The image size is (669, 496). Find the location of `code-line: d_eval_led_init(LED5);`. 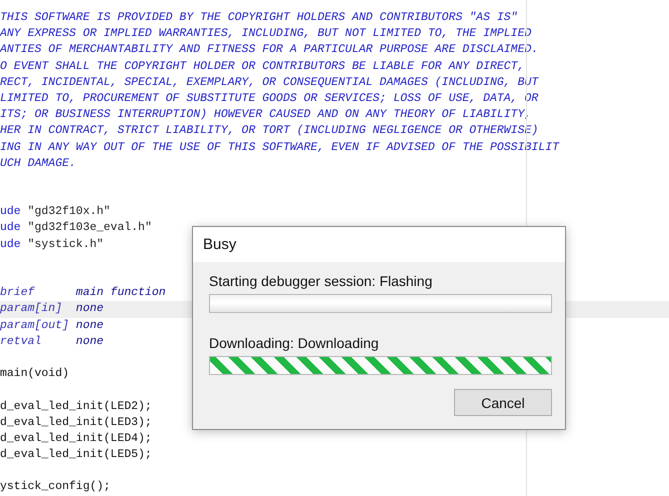

code-line: d_eval_led_init(LED5); is located at coordinates (76, 455).